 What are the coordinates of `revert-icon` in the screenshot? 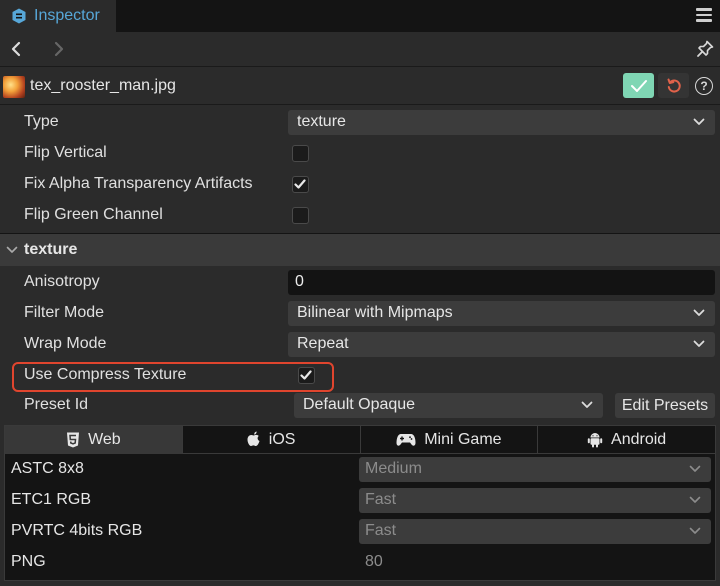 It's located at (674, 85).